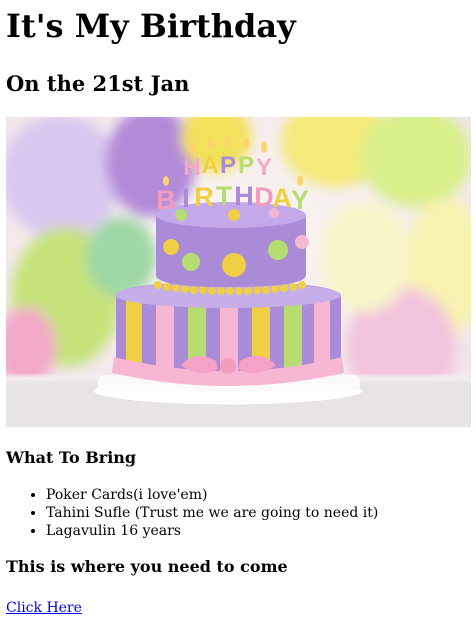  I want to click on svg-text: I, so click(186, 198).